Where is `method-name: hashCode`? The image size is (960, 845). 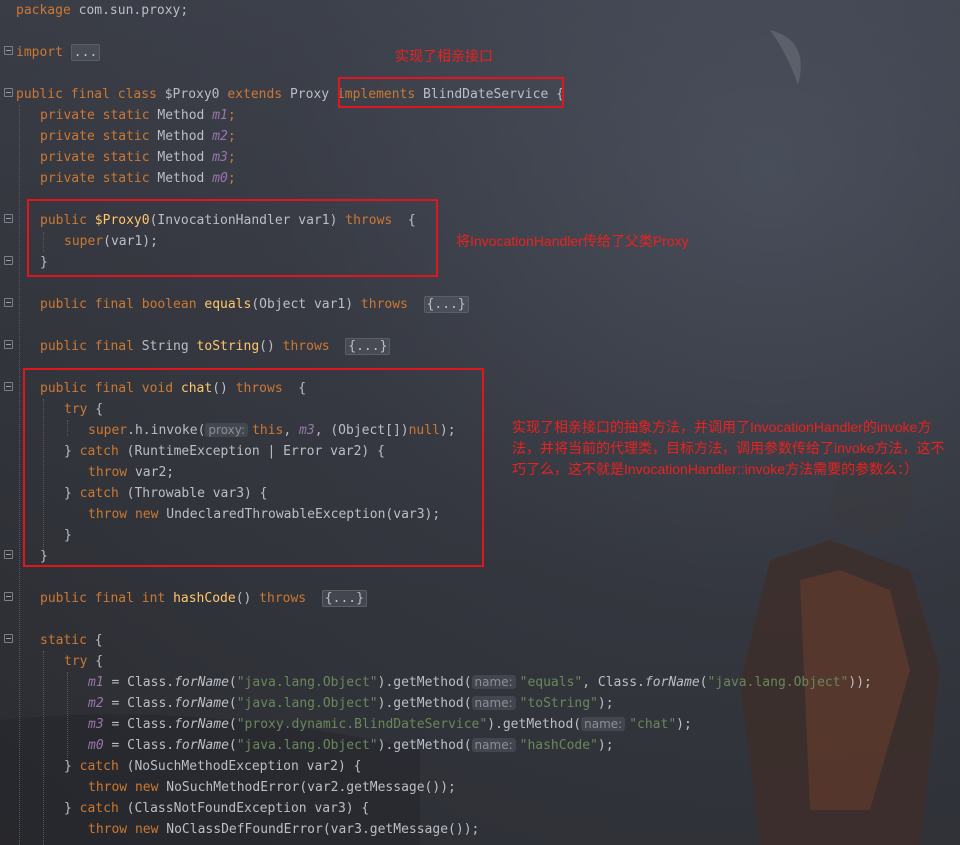
method-name: hashCode is located at coordinates (204, 598).